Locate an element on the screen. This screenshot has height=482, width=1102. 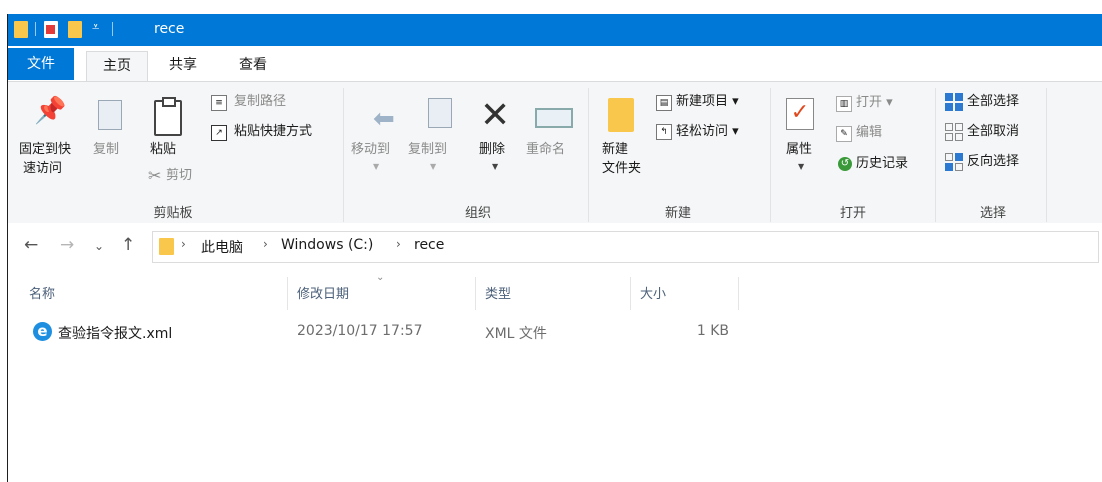
group-label-new: 新建 is located at coordinates (677, 213).